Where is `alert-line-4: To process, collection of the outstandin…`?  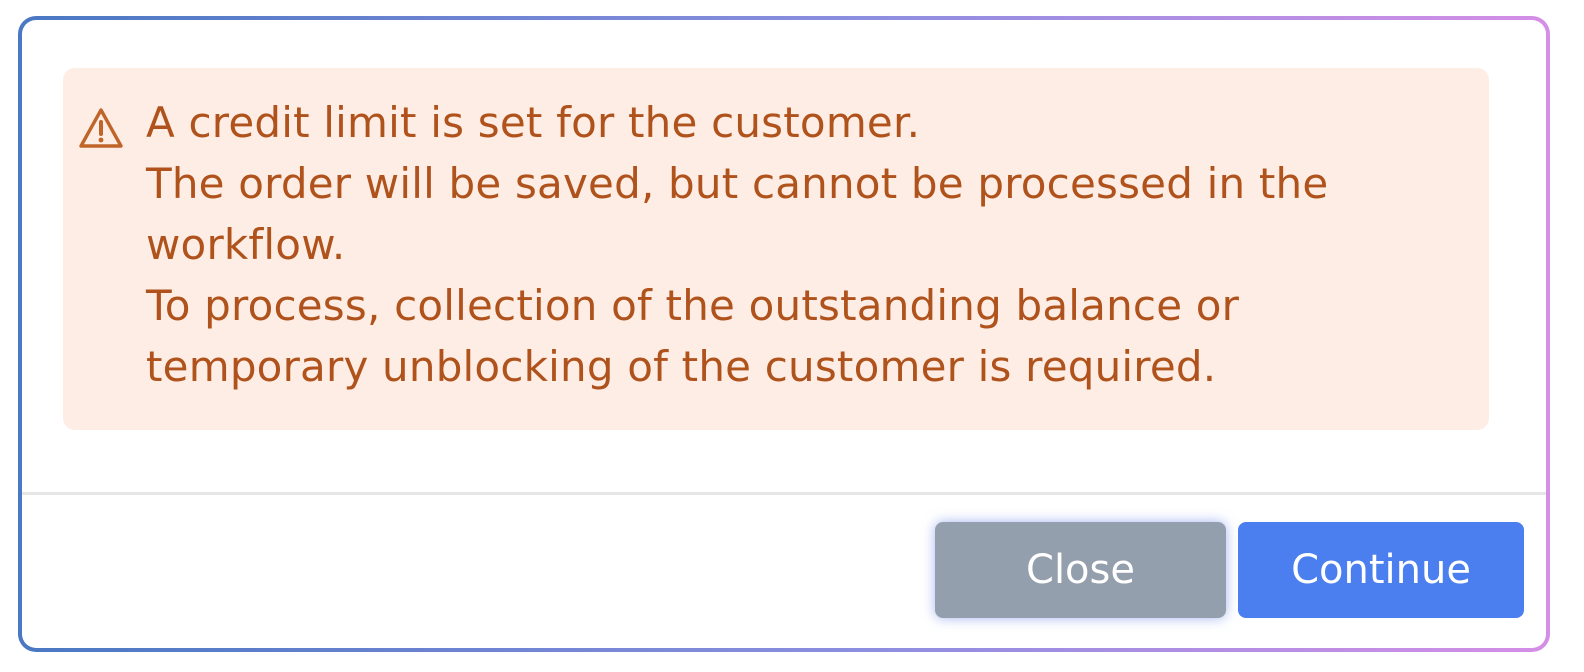 alert-line-4: To process, collection of the outstandin… is located at coordinates (693, 305).